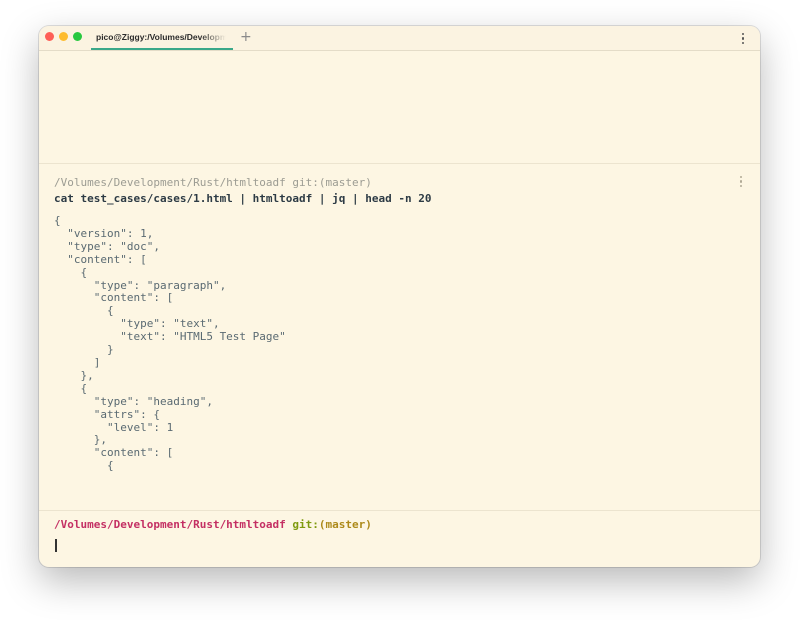 The image size is (800, 620). I want to click on new-tab-button: +, so click(246, 37).